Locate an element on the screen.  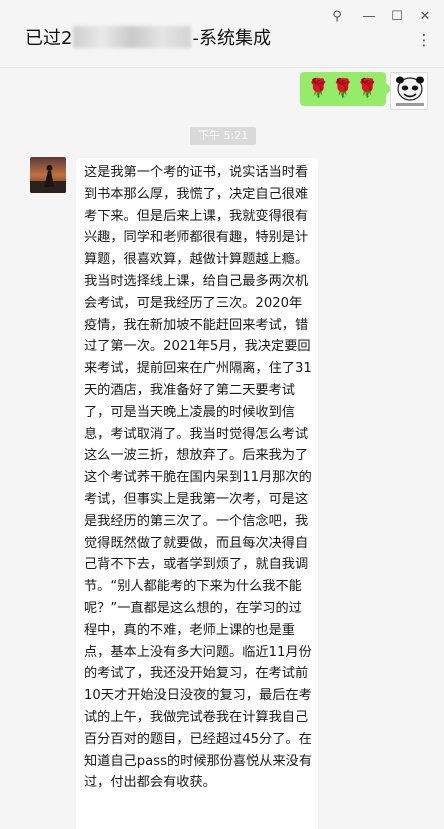
panda-meme-icon is located at coordinates (409, 91).